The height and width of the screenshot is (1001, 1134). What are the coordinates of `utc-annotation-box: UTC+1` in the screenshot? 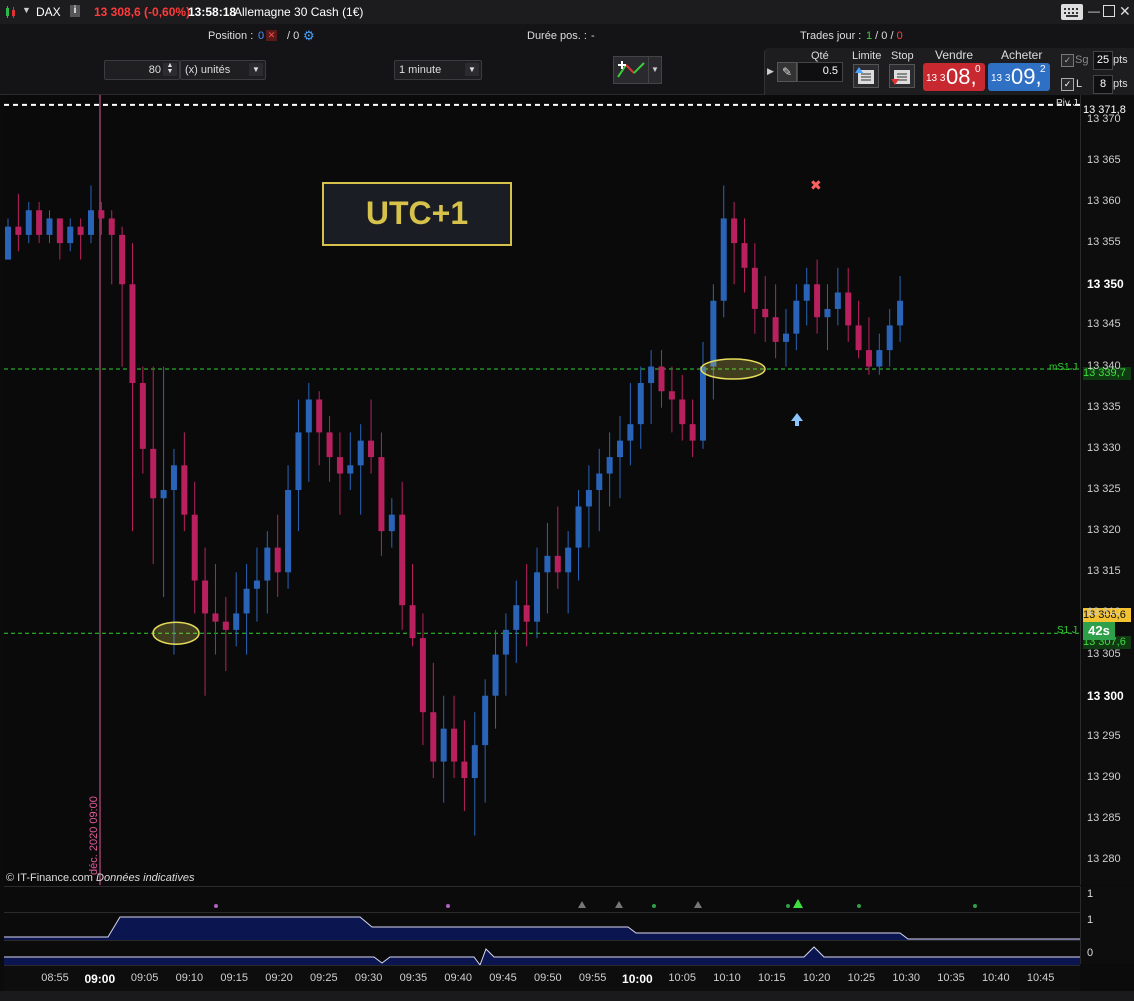 It's located at (417, 214).